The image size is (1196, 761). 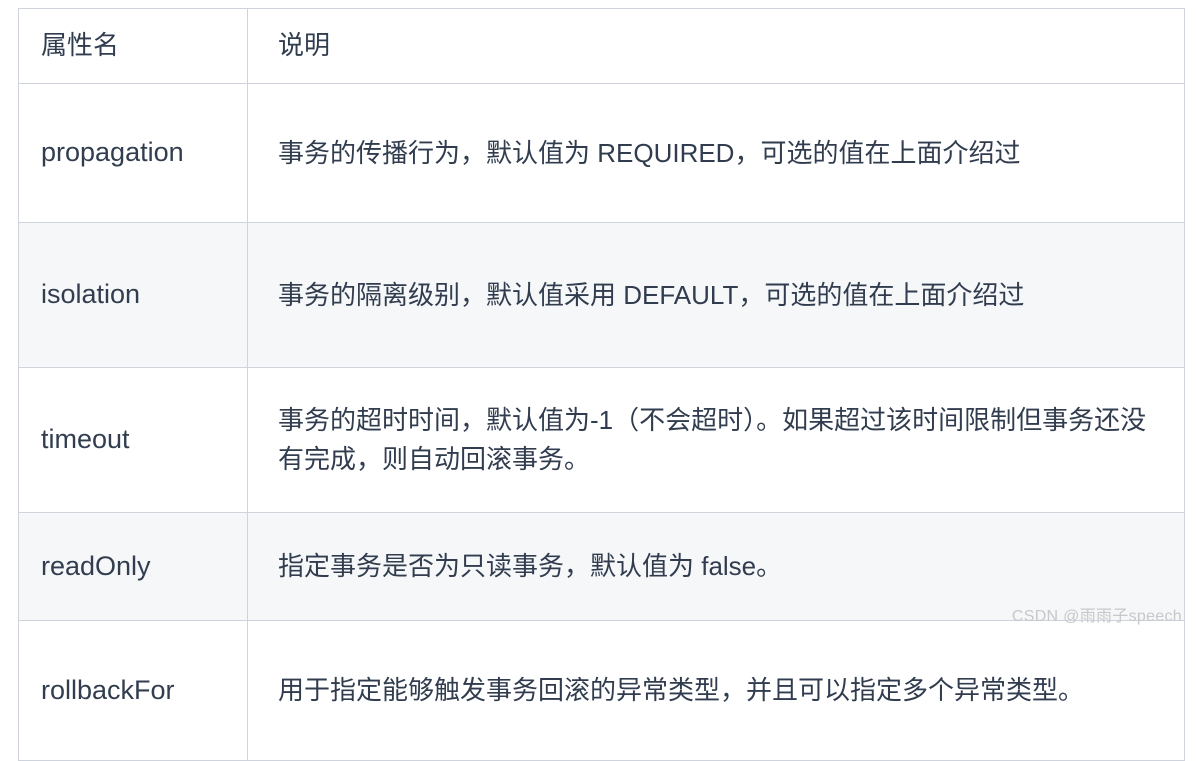 What do you see at coordinates (133, 46) in the screenshot?
I see `column-header-attribute-name: 属性名` at bounding box center [133, 46].